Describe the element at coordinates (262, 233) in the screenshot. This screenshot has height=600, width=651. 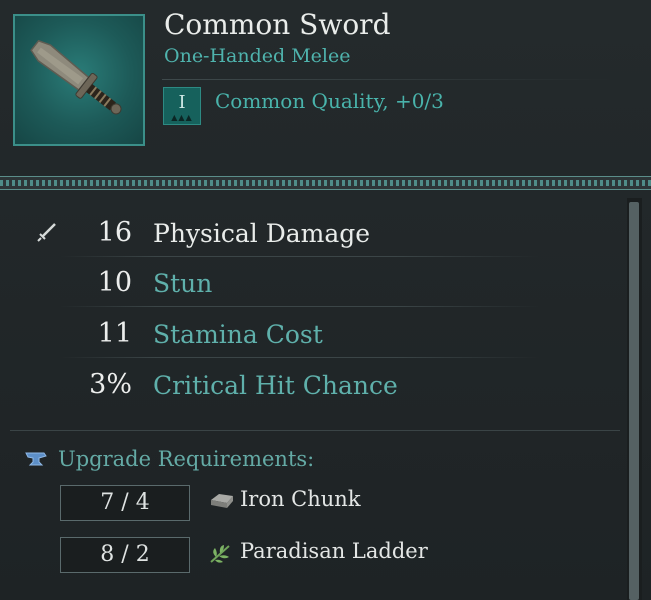
I see `stat-label: Physical Damage` at that location.